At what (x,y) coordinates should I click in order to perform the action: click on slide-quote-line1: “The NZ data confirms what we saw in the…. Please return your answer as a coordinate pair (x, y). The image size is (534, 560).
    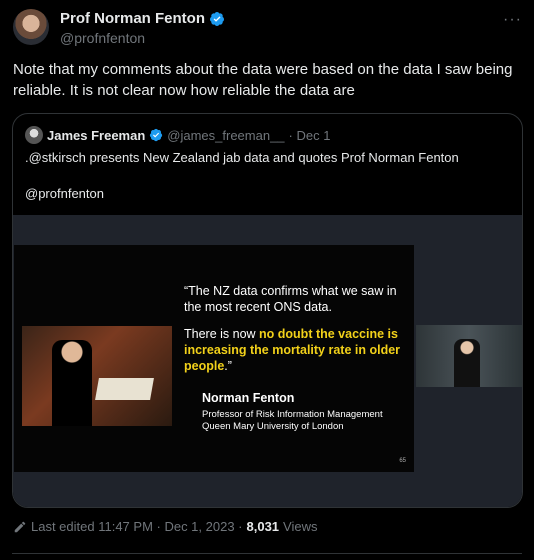
    Looking at the image, I should click on (290, 299).